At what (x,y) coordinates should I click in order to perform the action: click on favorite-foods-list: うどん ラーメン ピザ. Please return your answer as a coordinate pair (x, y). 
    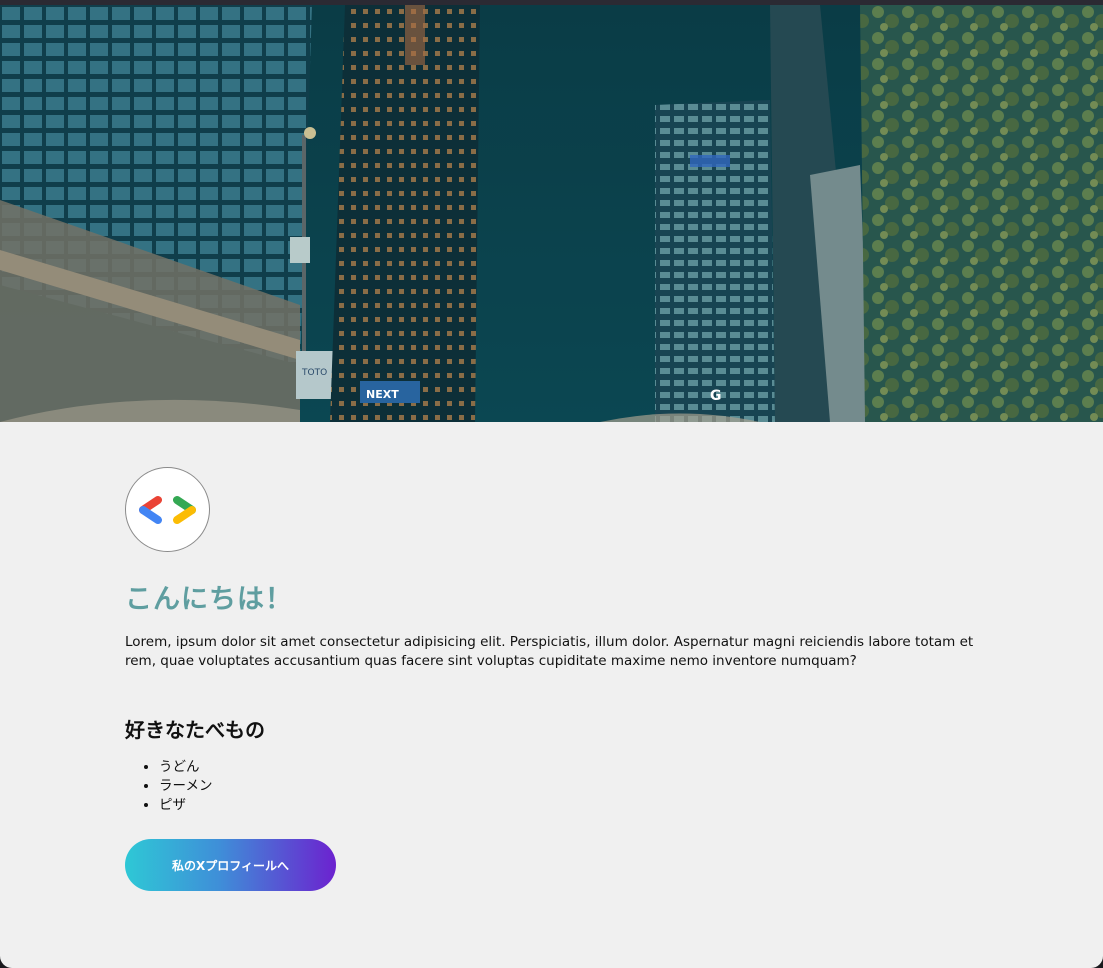
    Looking at the image, I should click on (168, 786).